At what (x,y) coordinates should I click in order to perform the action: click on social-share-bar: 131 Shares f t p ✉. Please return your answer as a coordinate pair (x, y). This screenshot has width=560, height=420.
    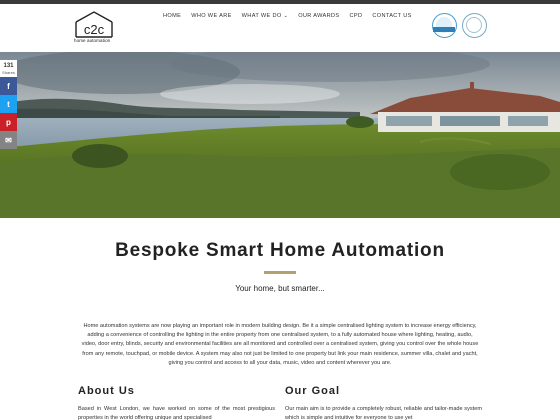
    Looking at the image, I should click on (8, 104).